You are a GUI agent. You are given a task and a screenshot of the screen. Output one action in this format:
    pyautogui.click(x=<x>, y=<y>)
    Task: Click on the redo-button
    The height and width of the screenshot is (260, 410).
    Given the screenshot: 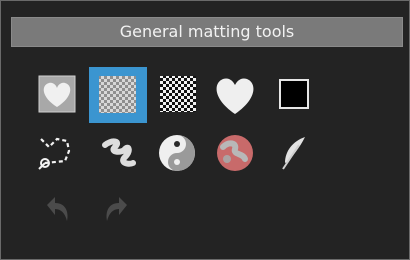 What is the action you would take?
    pyautogui.click(x=117, y=213)
    